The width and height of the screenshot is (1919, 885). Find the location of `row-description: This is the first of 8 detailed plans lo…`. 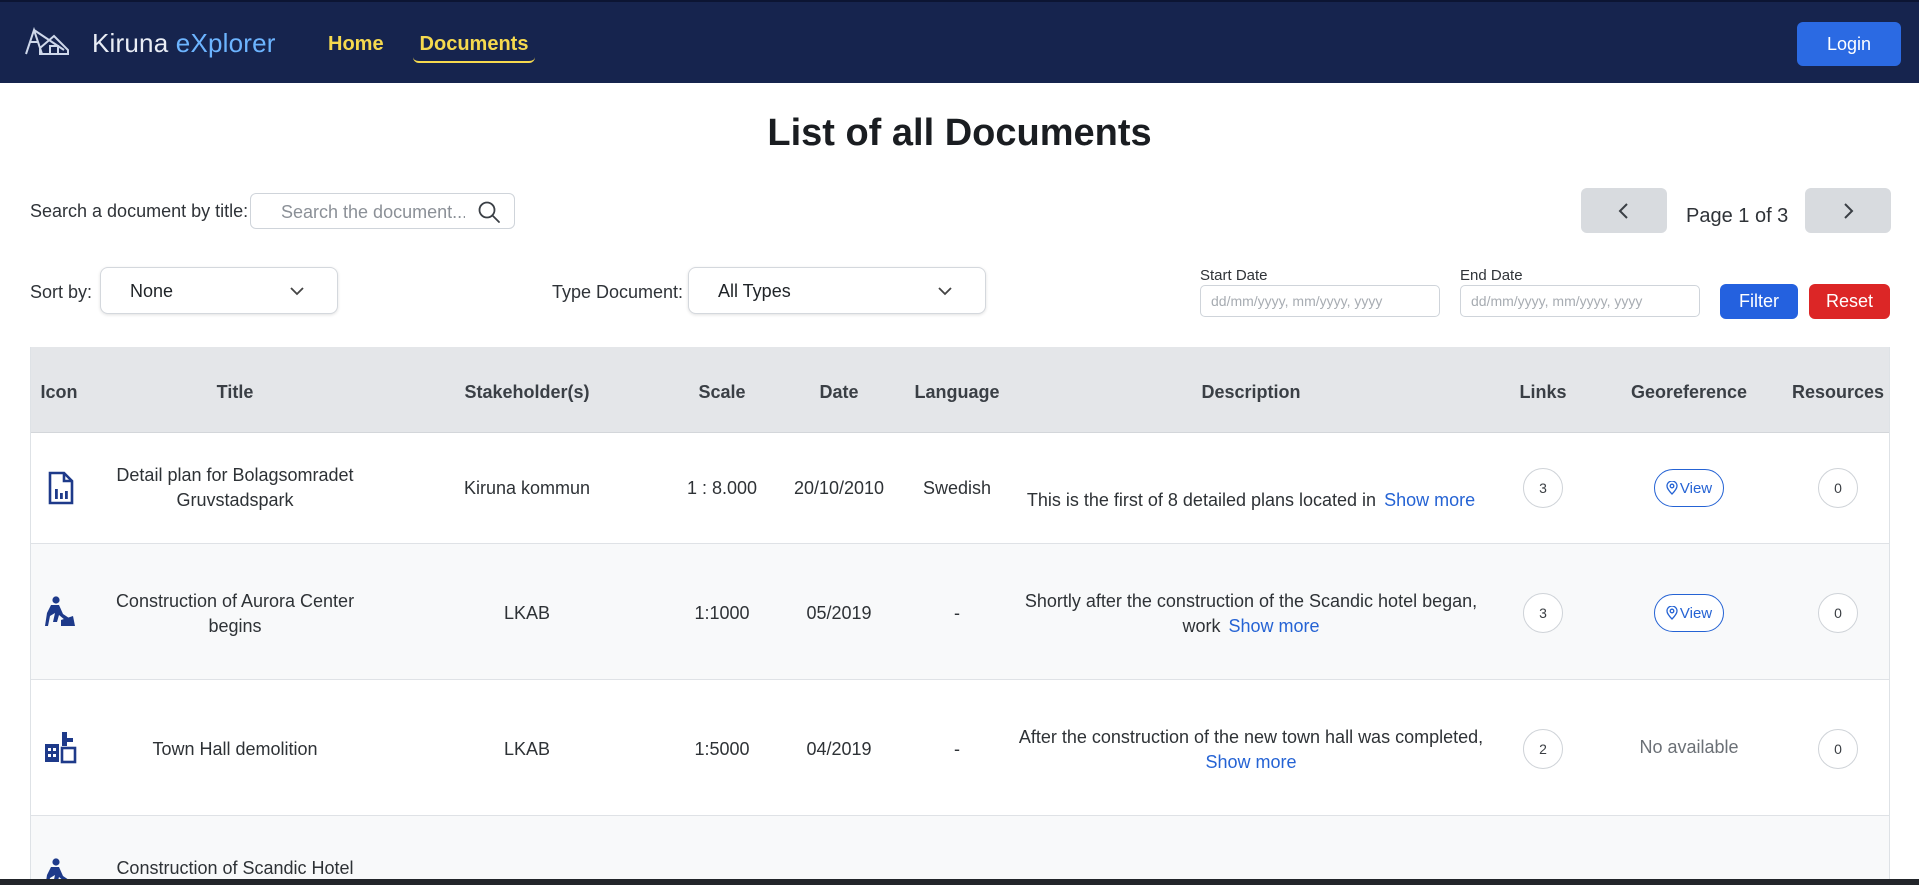

row-description: This is the first of 8 detailed plans lo… is located at coordinates (1251, 500).